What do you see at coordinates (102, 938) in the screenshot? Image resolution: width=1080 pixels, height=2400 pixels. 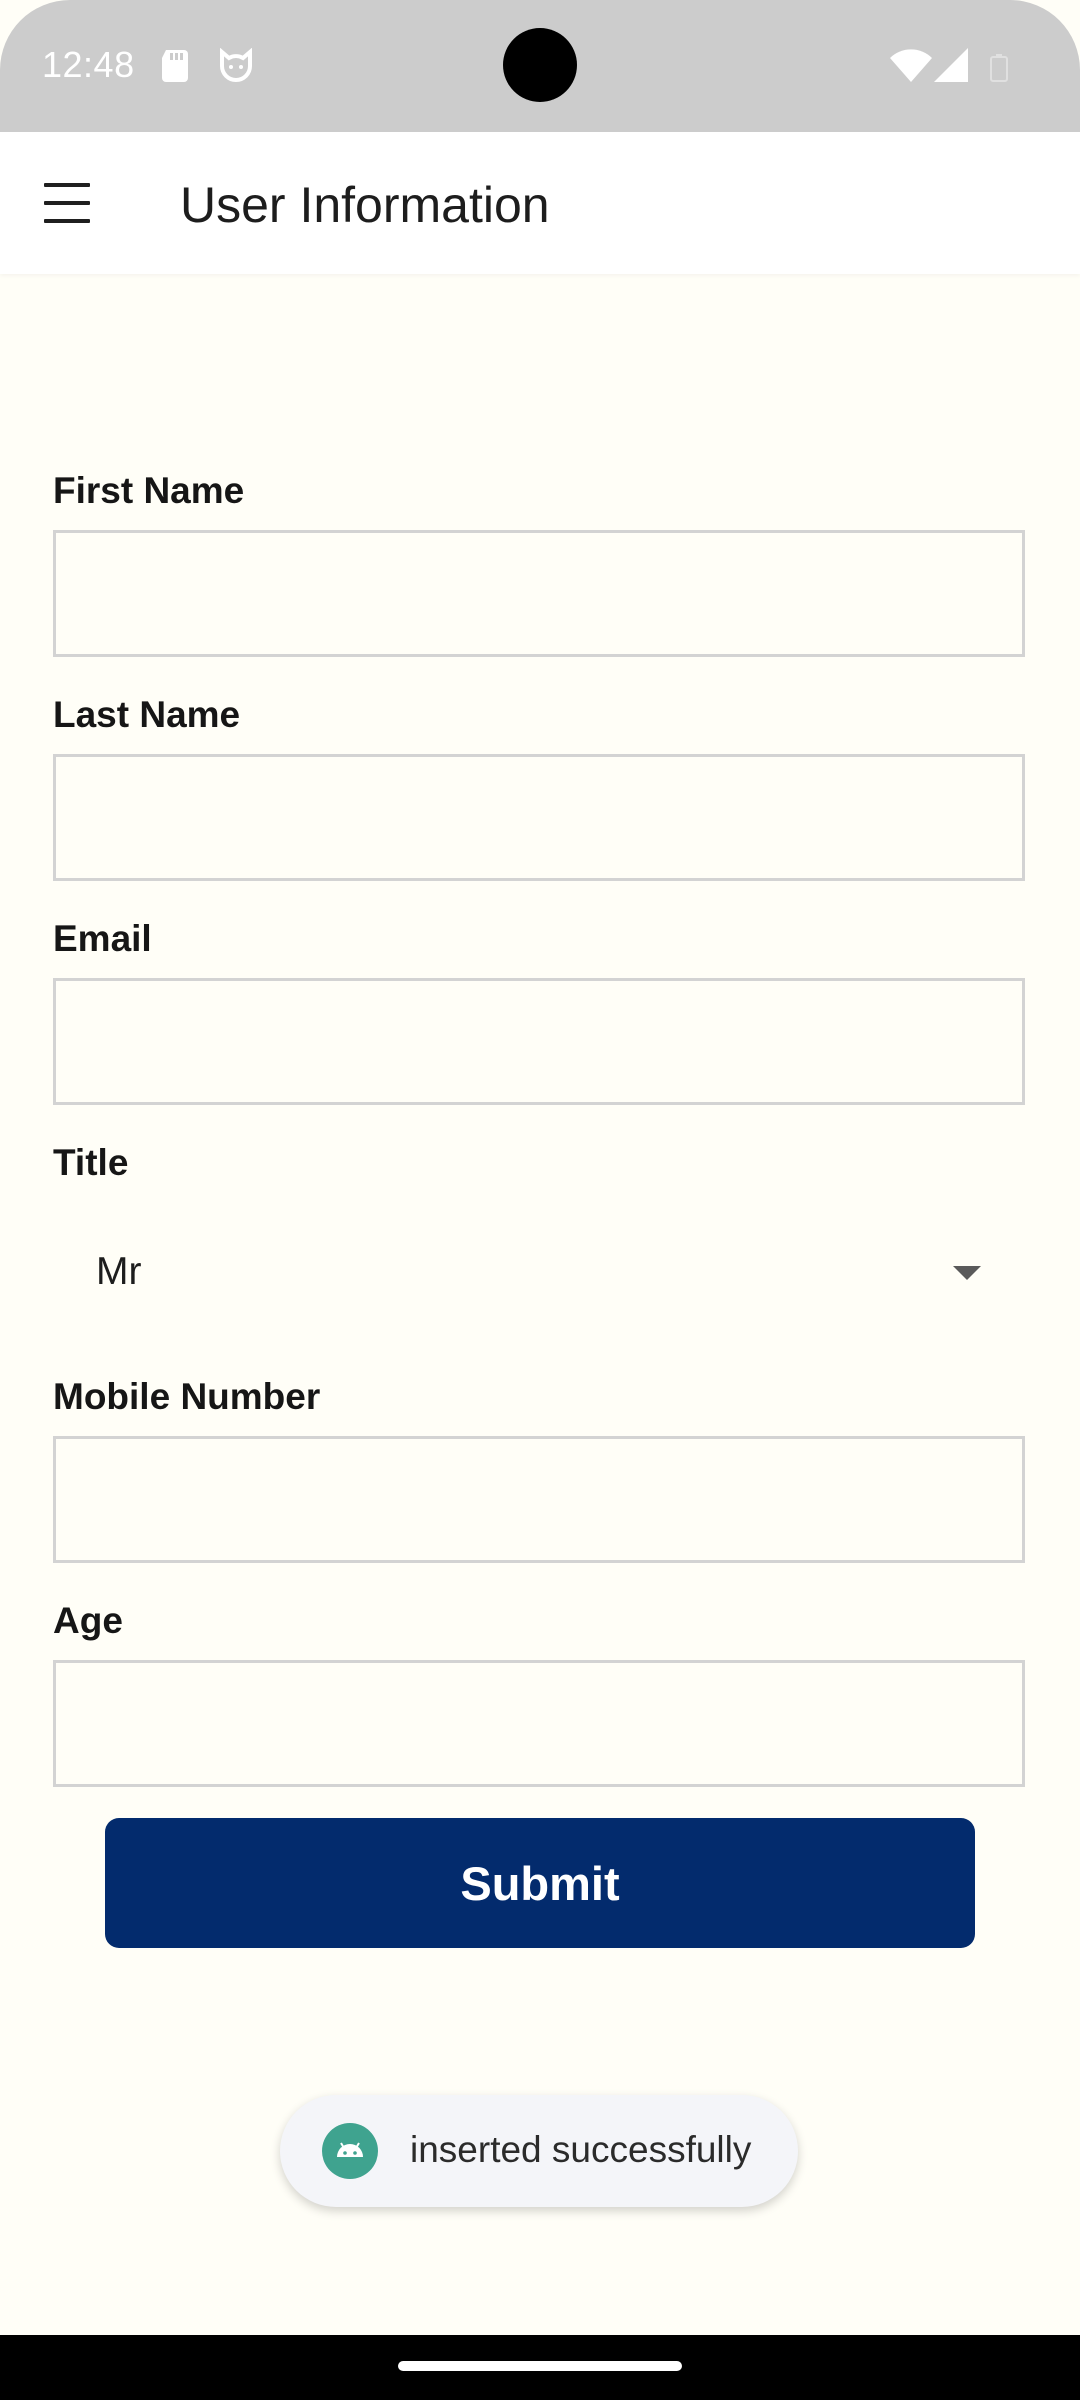 I see `email-label: Email` at bounding box center [102, 938].